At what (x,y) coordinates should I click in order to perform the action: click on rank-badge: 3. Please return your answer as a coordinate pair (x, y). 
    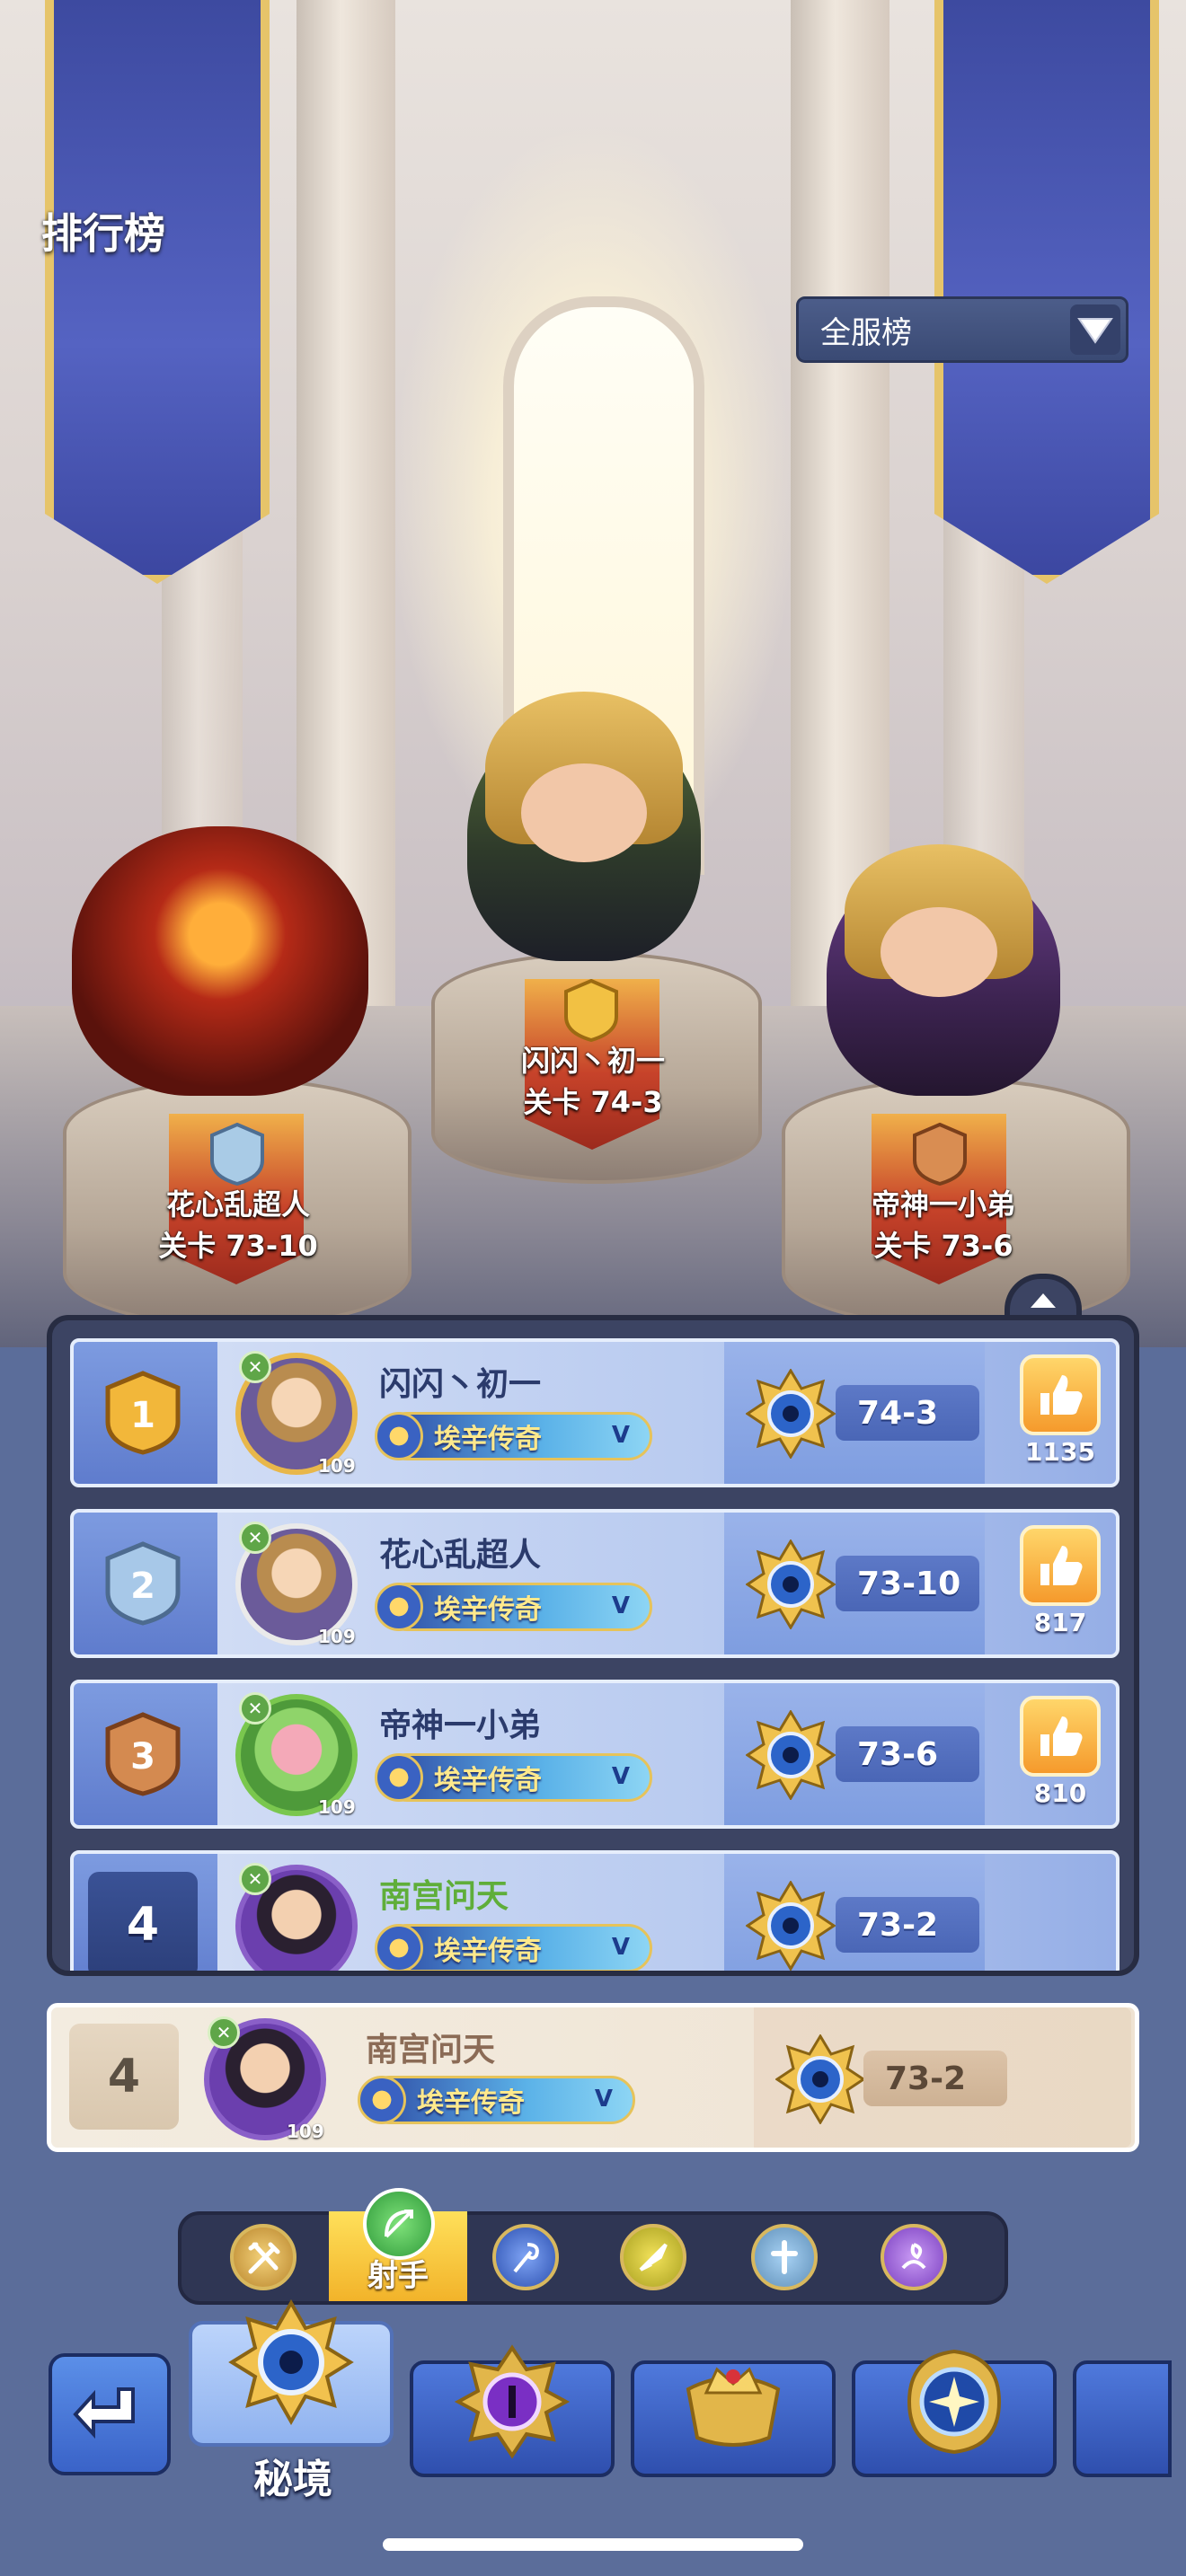
    Looking at the image, I should click on (143, 1754).